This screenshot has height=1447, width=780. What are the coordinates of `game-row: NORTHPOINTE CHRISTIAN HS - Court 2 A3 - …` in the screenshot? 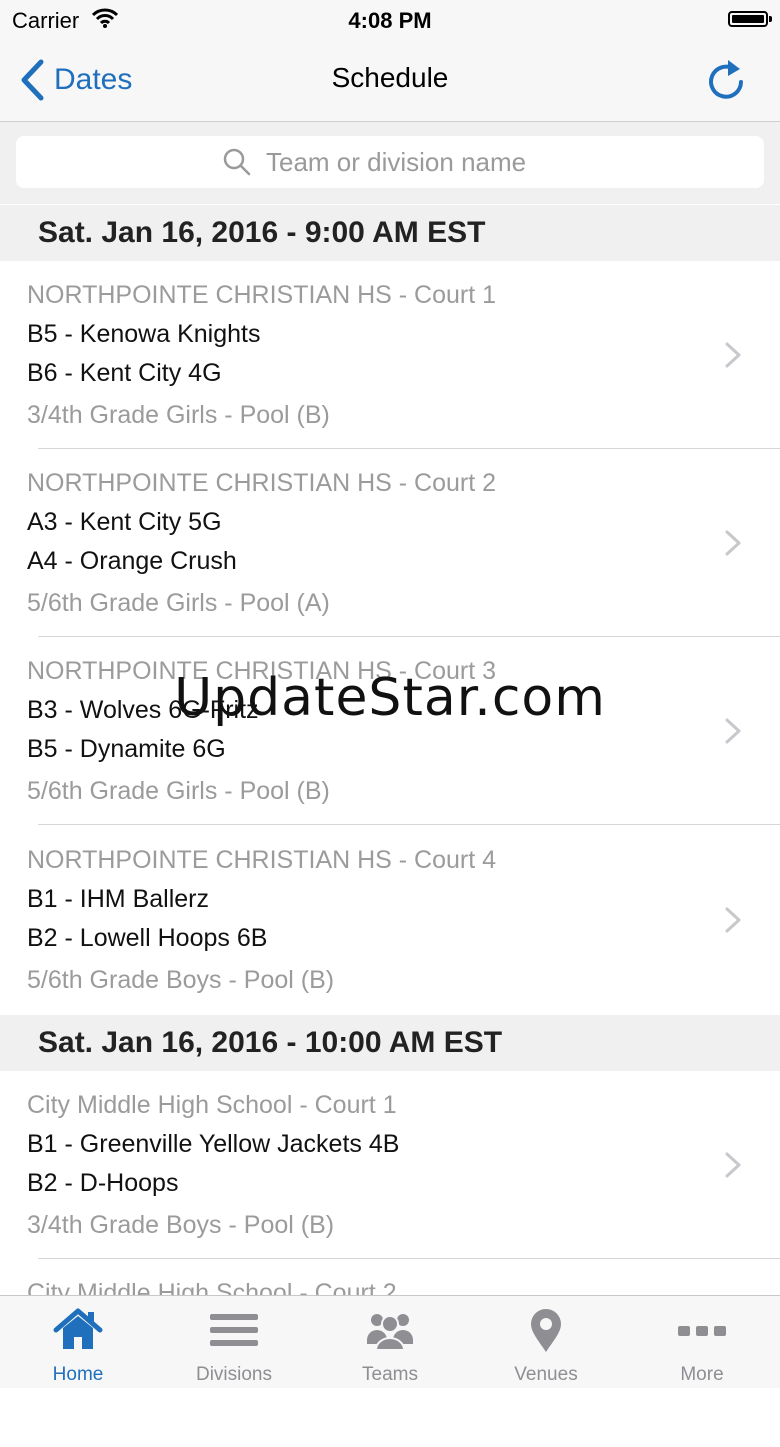 It's located at (390, 543).